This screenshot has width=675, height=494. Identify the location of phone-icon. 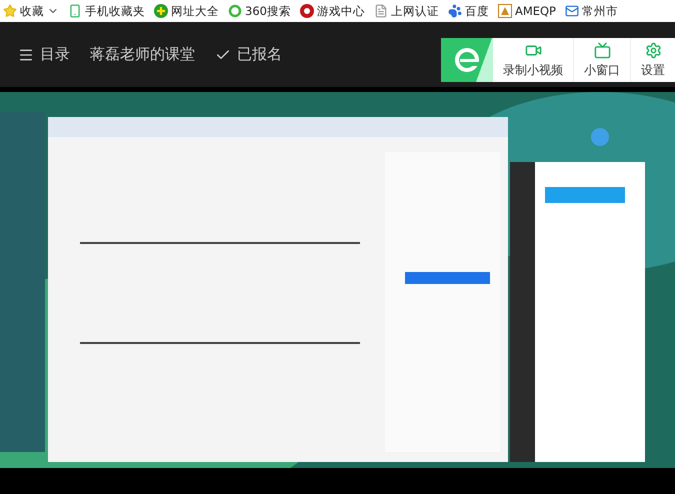
(75, 11).